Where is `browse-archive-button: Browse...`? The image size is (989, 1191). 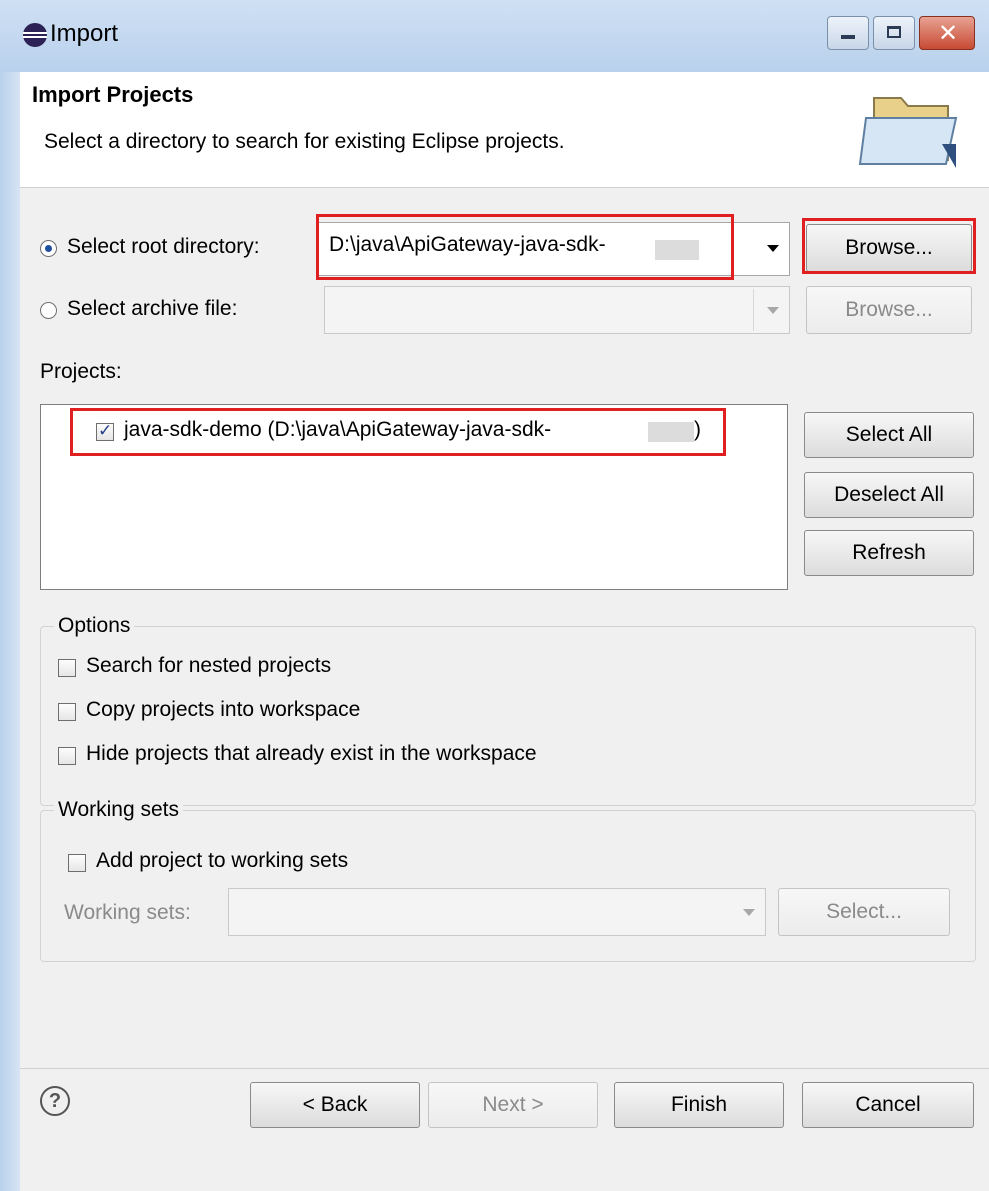 browse-archive-button: Browse... is located at coordinates (889, 310).